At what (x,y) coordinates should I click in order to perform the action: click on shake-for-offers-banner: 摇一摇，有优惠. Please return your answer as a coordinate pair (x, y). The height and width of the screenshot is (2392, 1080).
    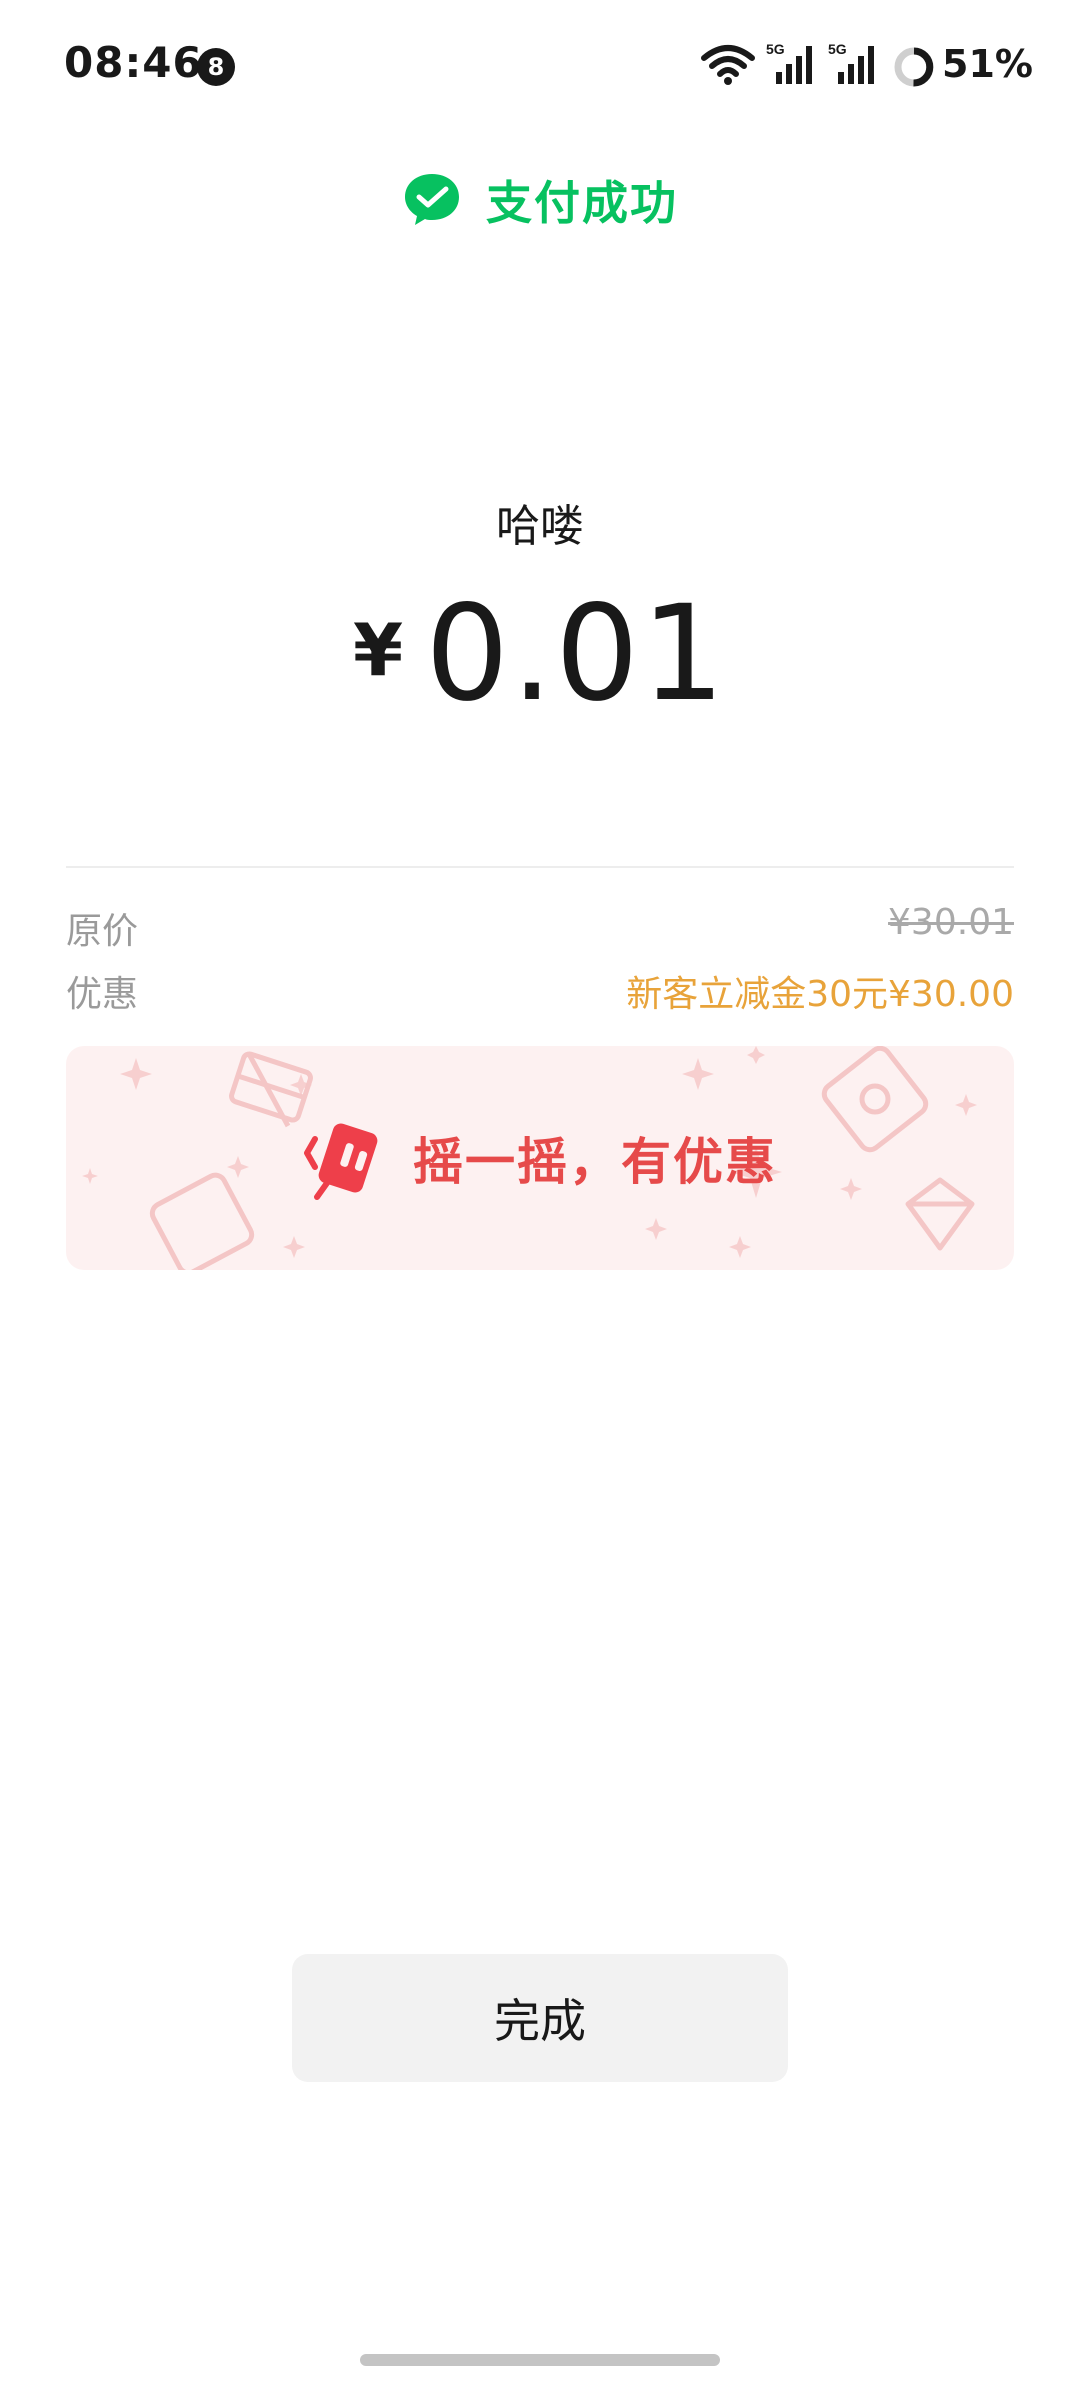
    Looking at the image, I should click on (540, 1158).